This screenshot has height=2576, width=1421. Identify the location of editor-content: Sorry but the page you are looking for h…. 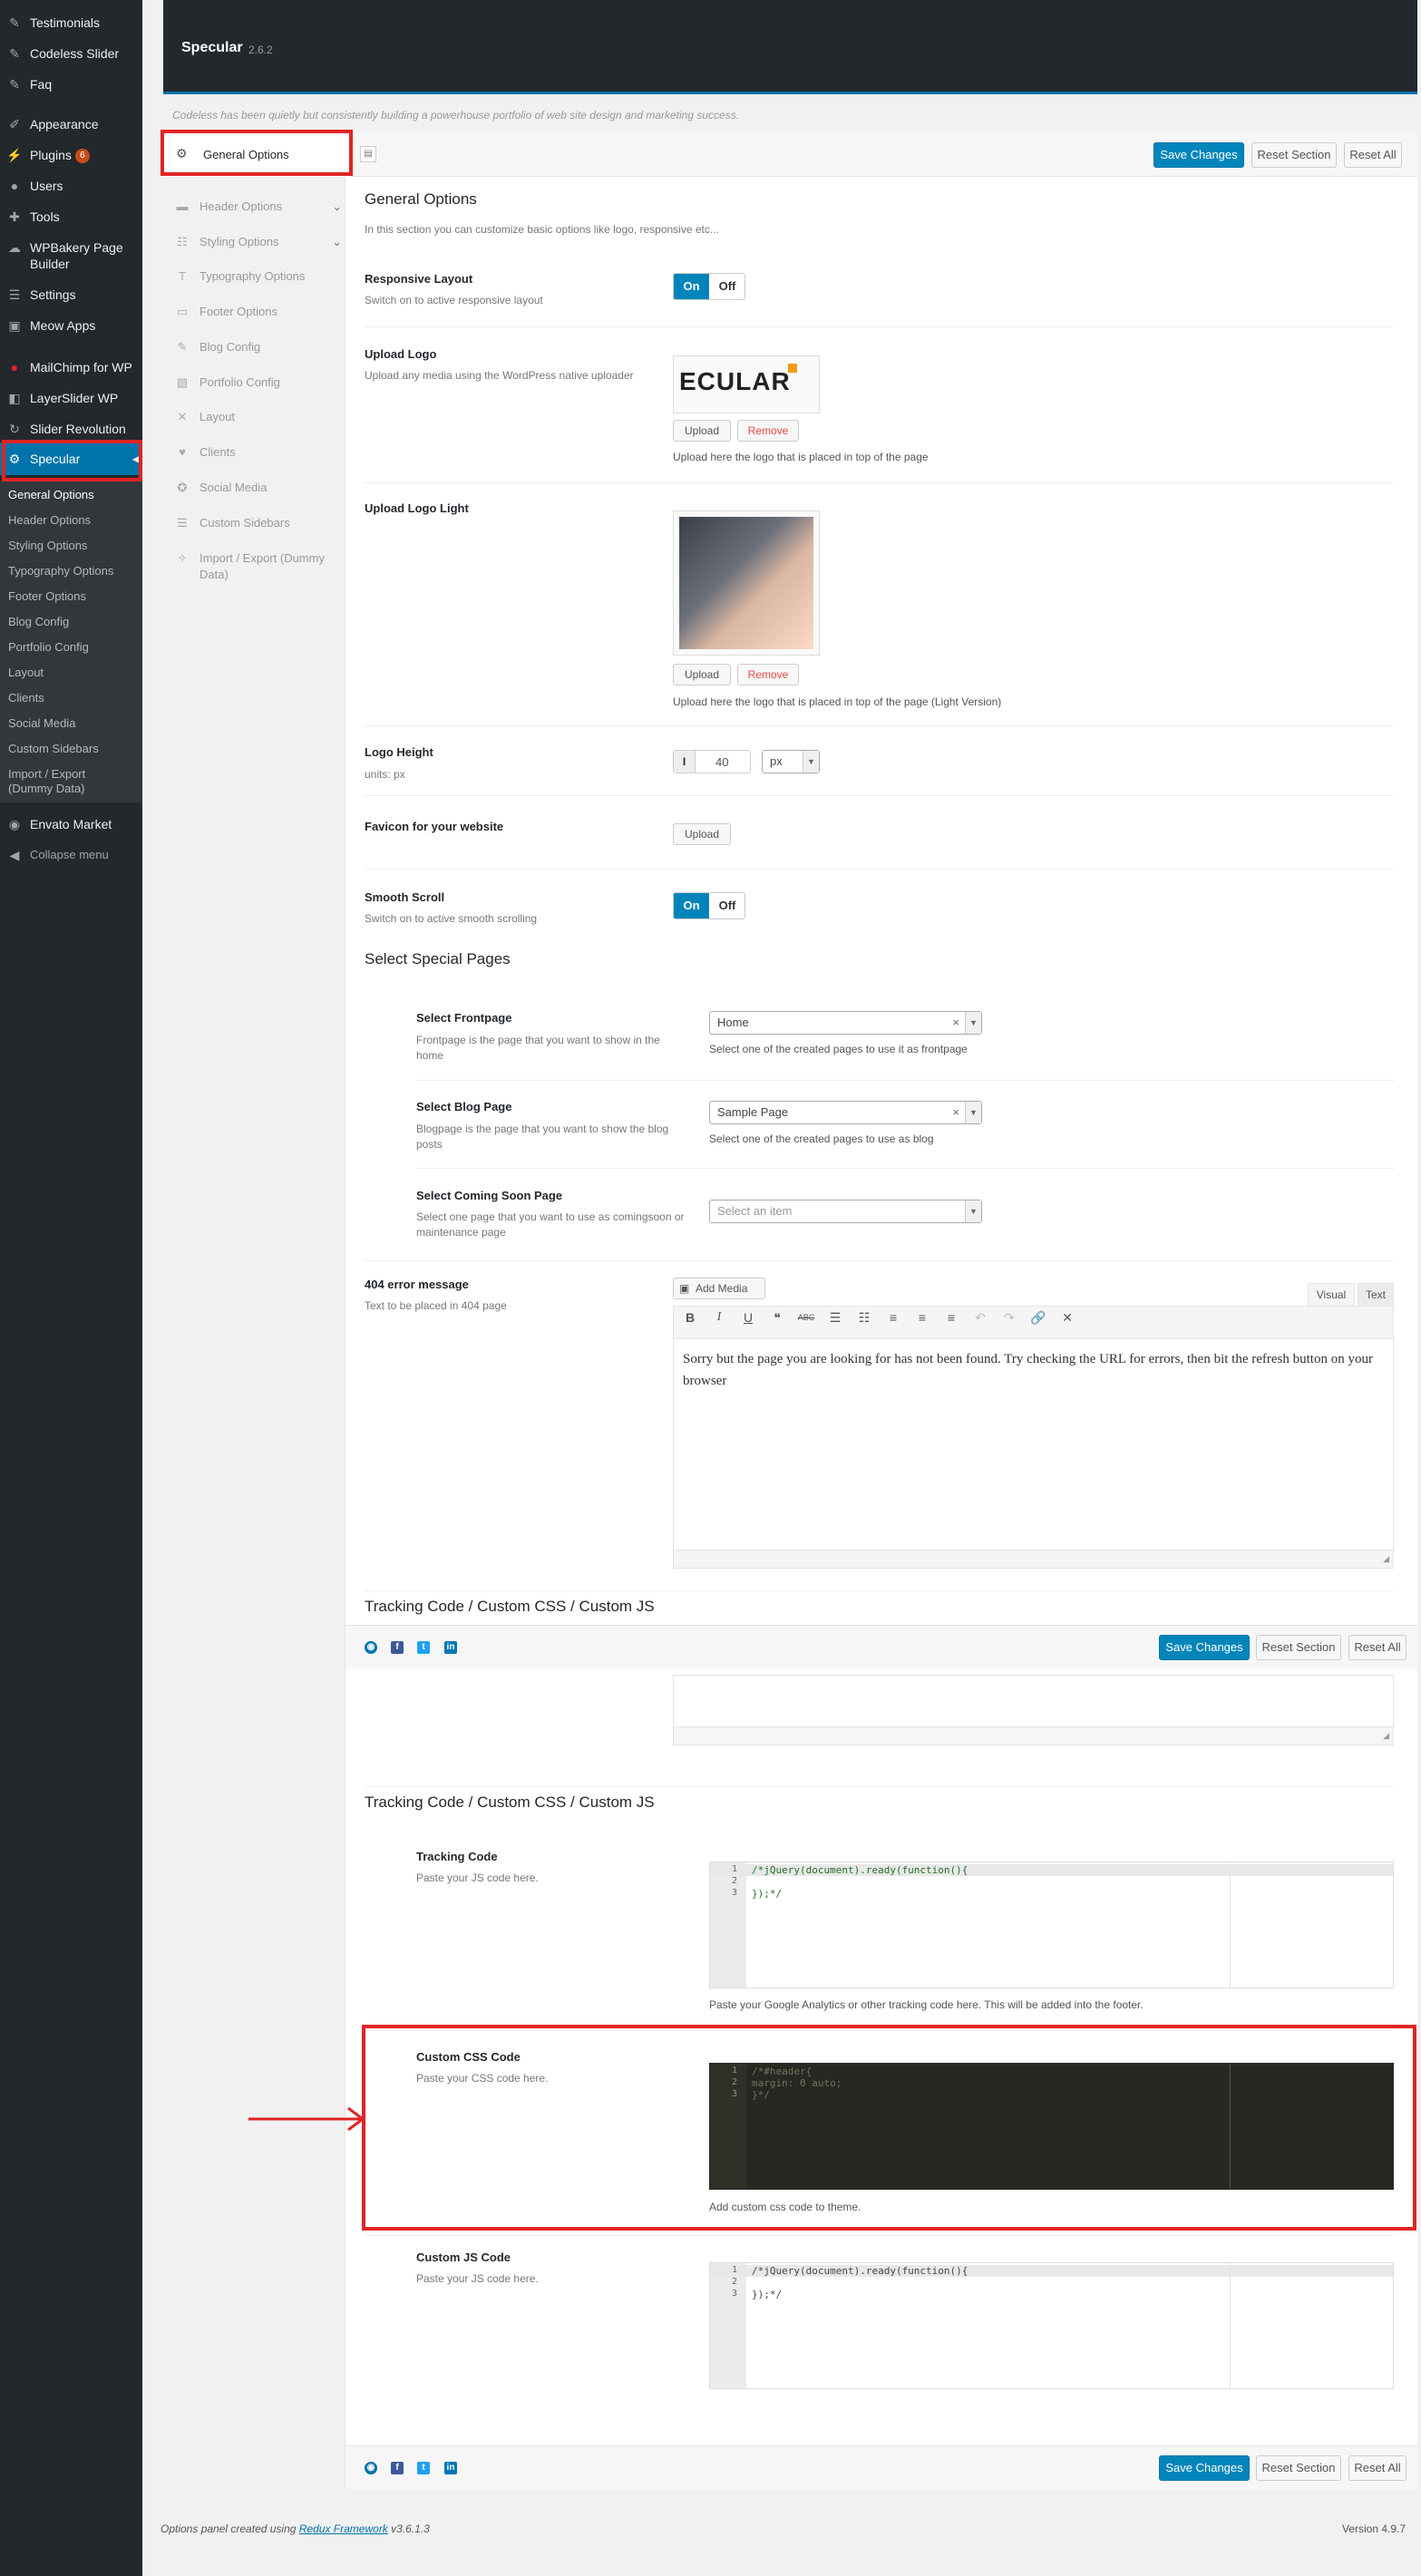
(1032, 1370).